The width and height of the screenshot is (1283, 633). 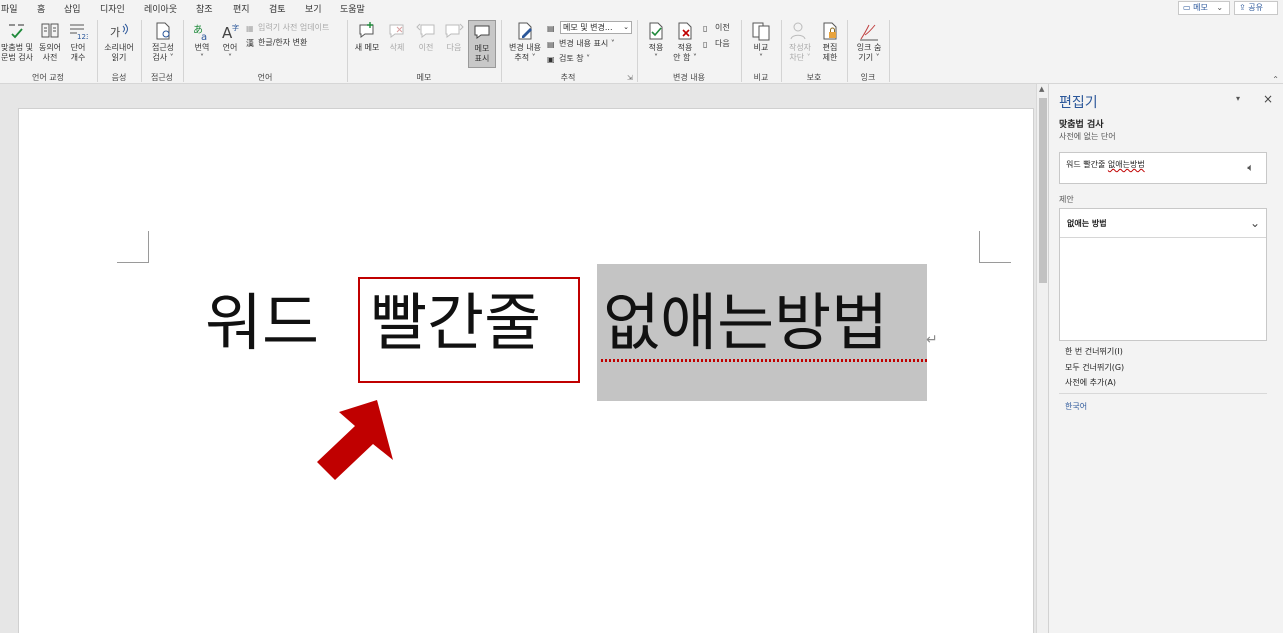 What do you see at coordinates (50, 42) in the screenshot?
I see `thesaurus-button: 동의어 사전` at bounding box center [50, 42].